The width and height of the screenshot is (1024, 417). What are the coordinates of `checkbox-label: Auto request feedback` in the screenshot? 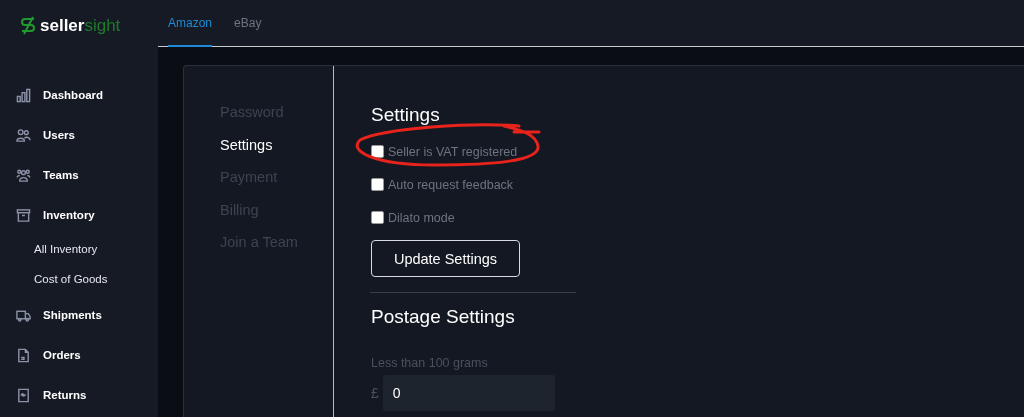 It's located at (451, 184).